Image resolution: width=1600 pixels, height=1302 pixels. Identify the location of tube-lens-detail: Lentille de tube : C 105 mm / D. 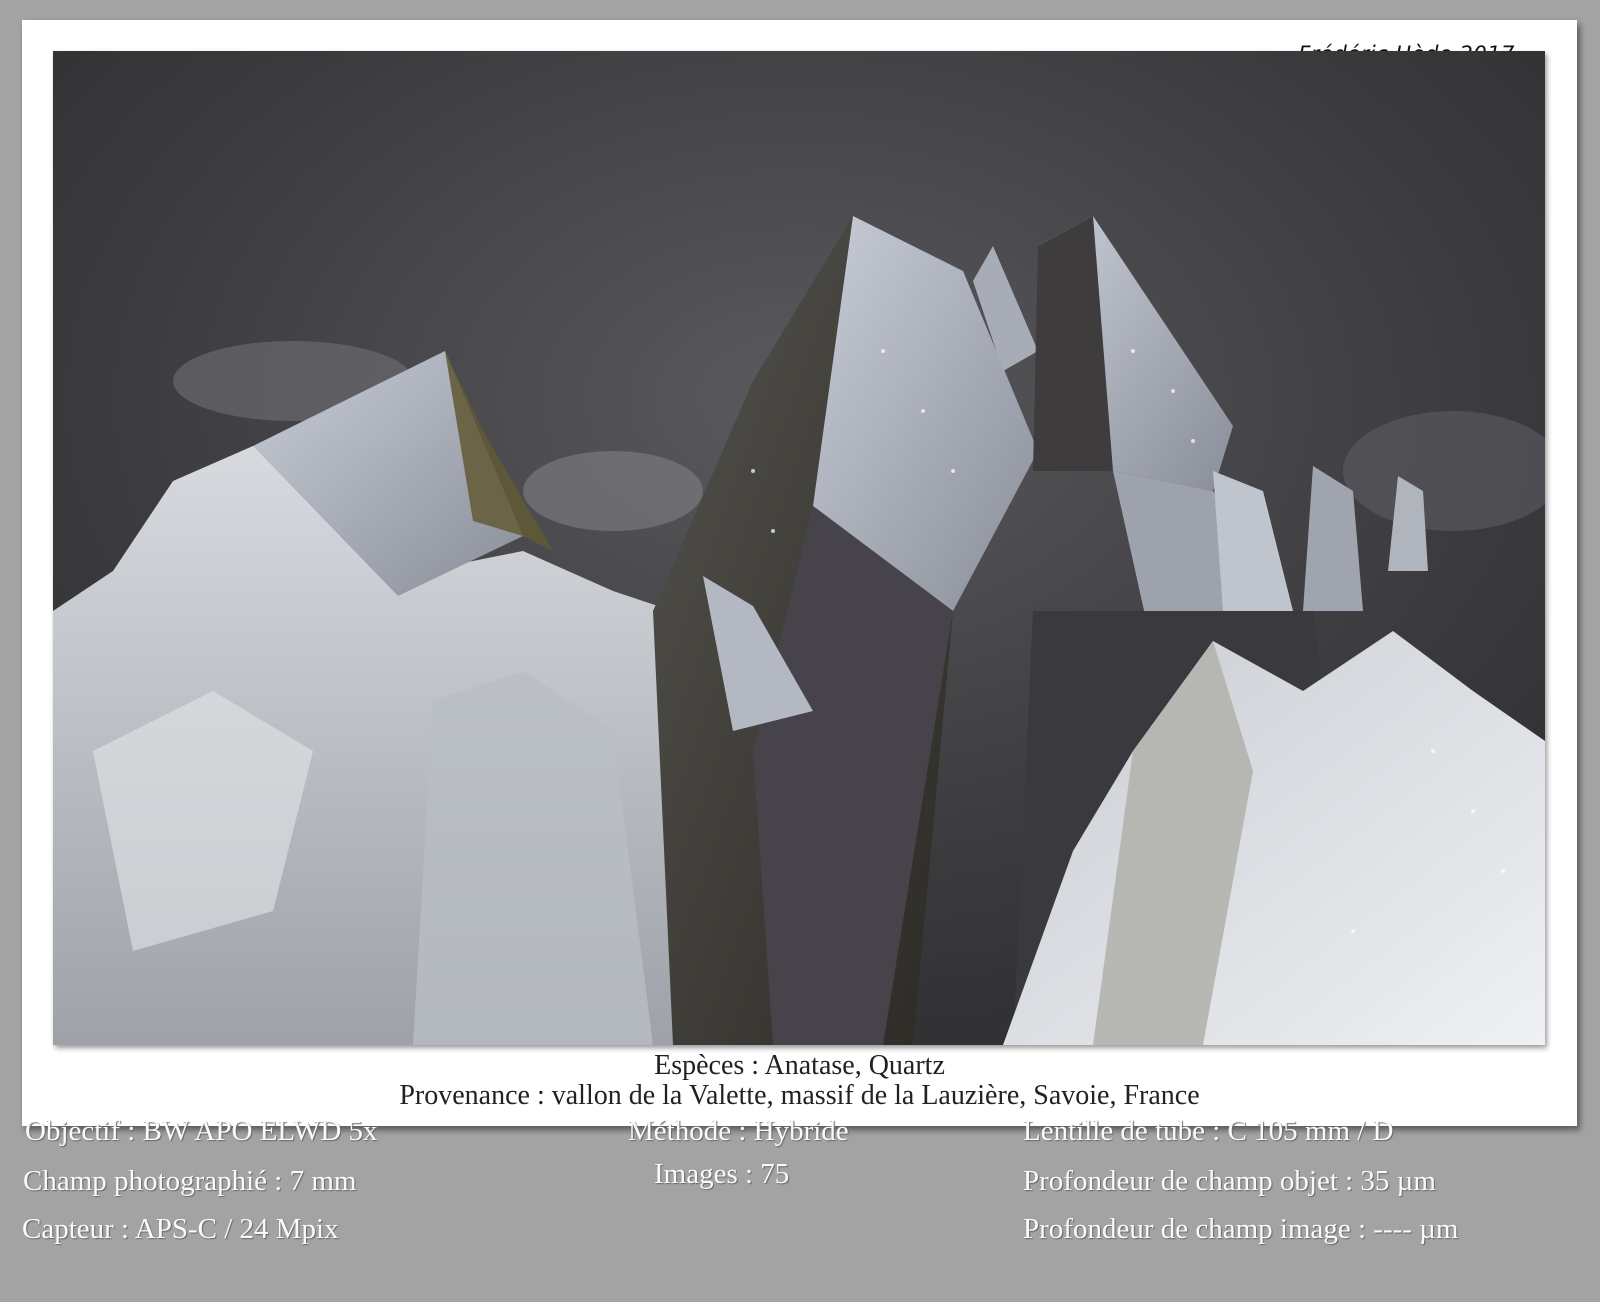
(1208, 1131).